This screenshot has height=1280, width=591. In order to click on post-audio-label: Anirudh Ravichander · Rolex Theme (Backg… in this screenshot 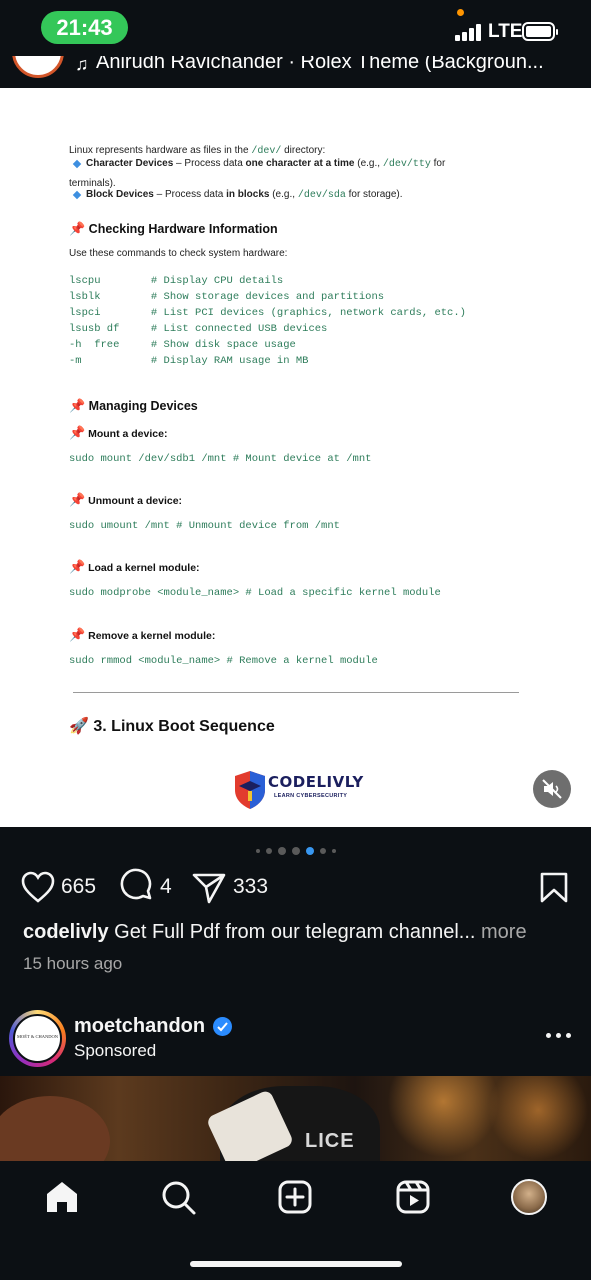, I will do `click(320, 65)`.